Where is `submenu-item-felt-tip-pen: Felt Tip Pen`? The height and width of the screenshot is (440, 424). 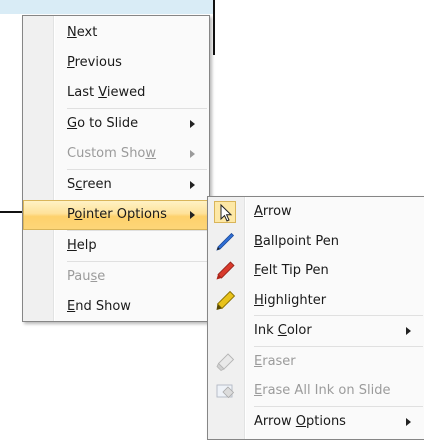
submenu-item-felt-tip-pen: Felt Tip Pen is located at coordinates (316, 271).